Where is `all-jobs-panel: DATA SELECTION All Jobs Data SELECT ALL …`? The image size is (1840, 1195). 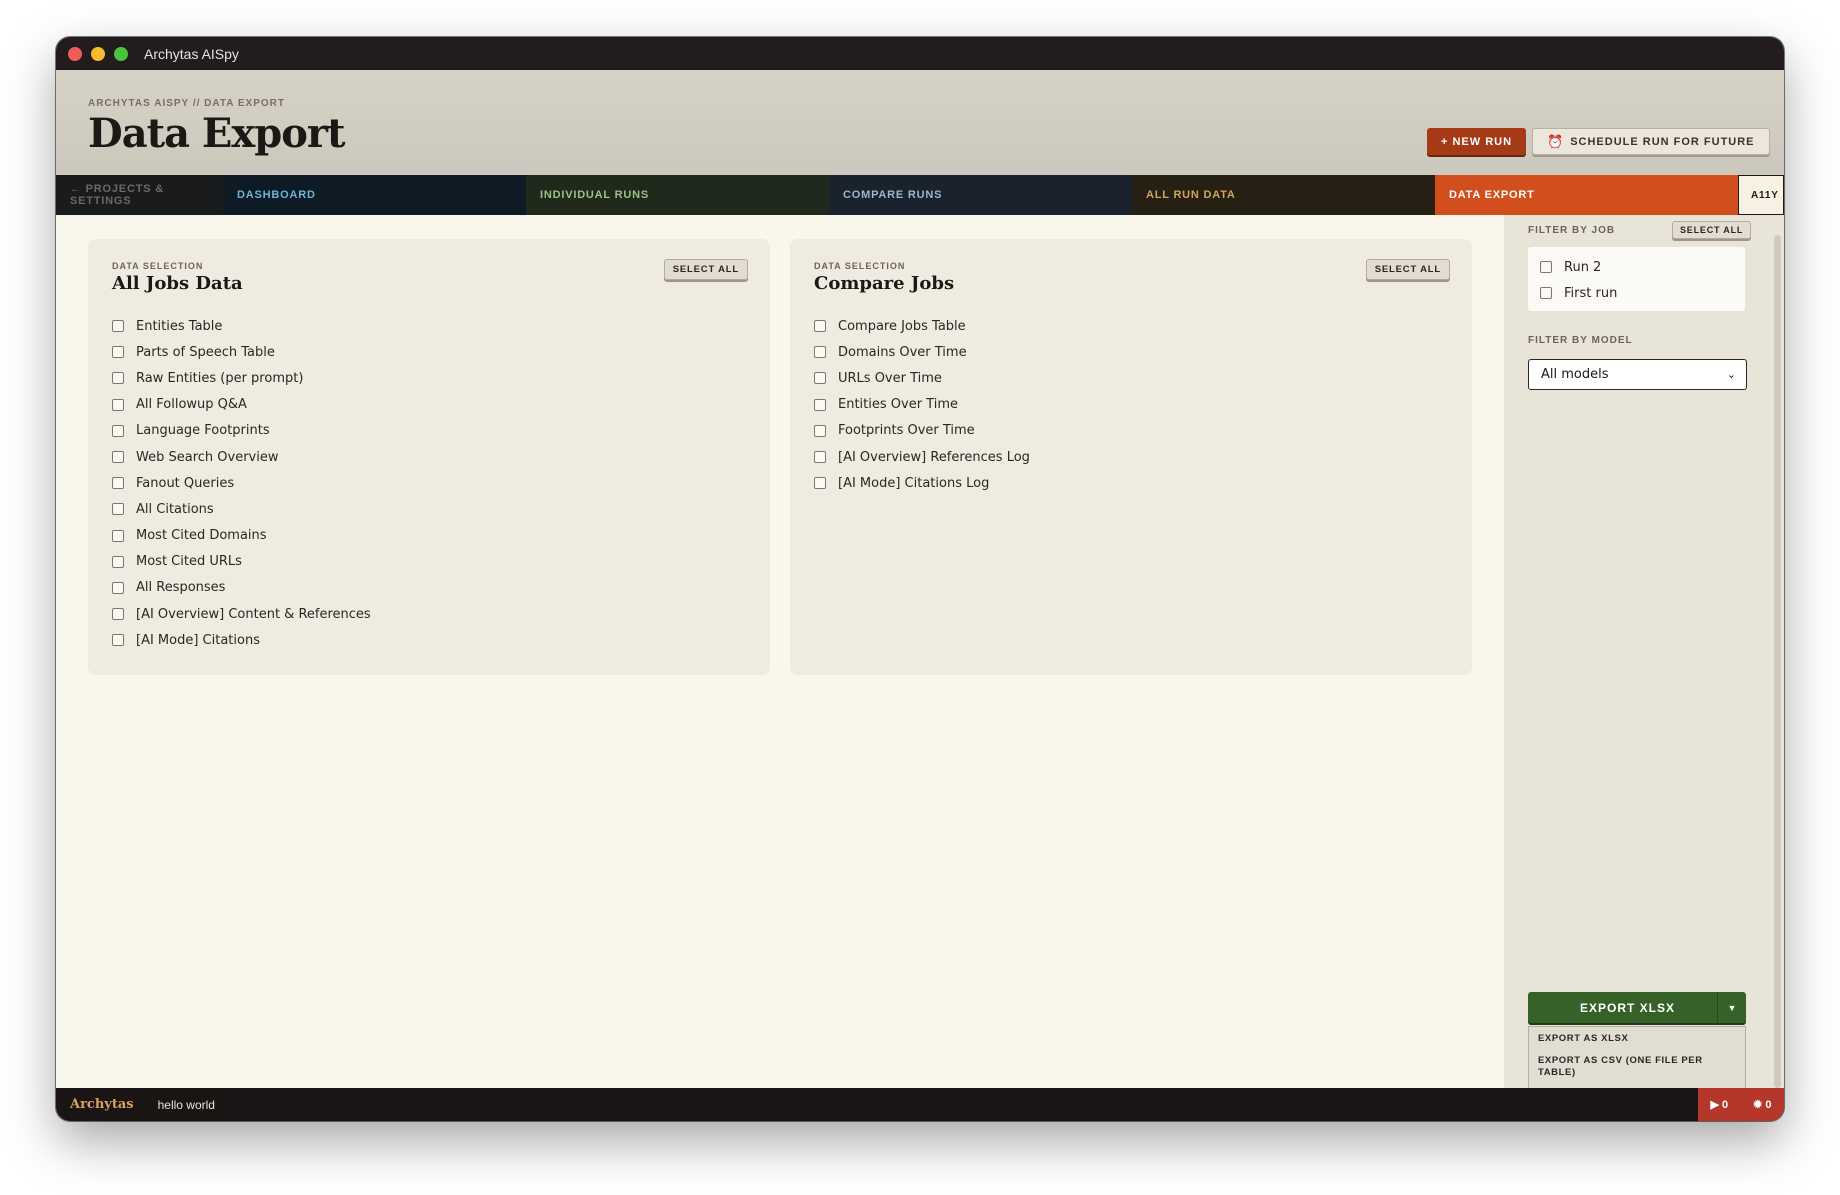
all-jobs-panel: DATA SELECTION All Jobs Data SELECT ALL … is located at coordinates (429, 457).